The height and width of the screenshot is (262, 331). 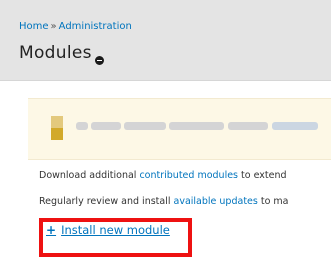 What do you see at coordinates (115, 237) in the screenshot?
I see `highlight-box` at bounding box center [115, 237].